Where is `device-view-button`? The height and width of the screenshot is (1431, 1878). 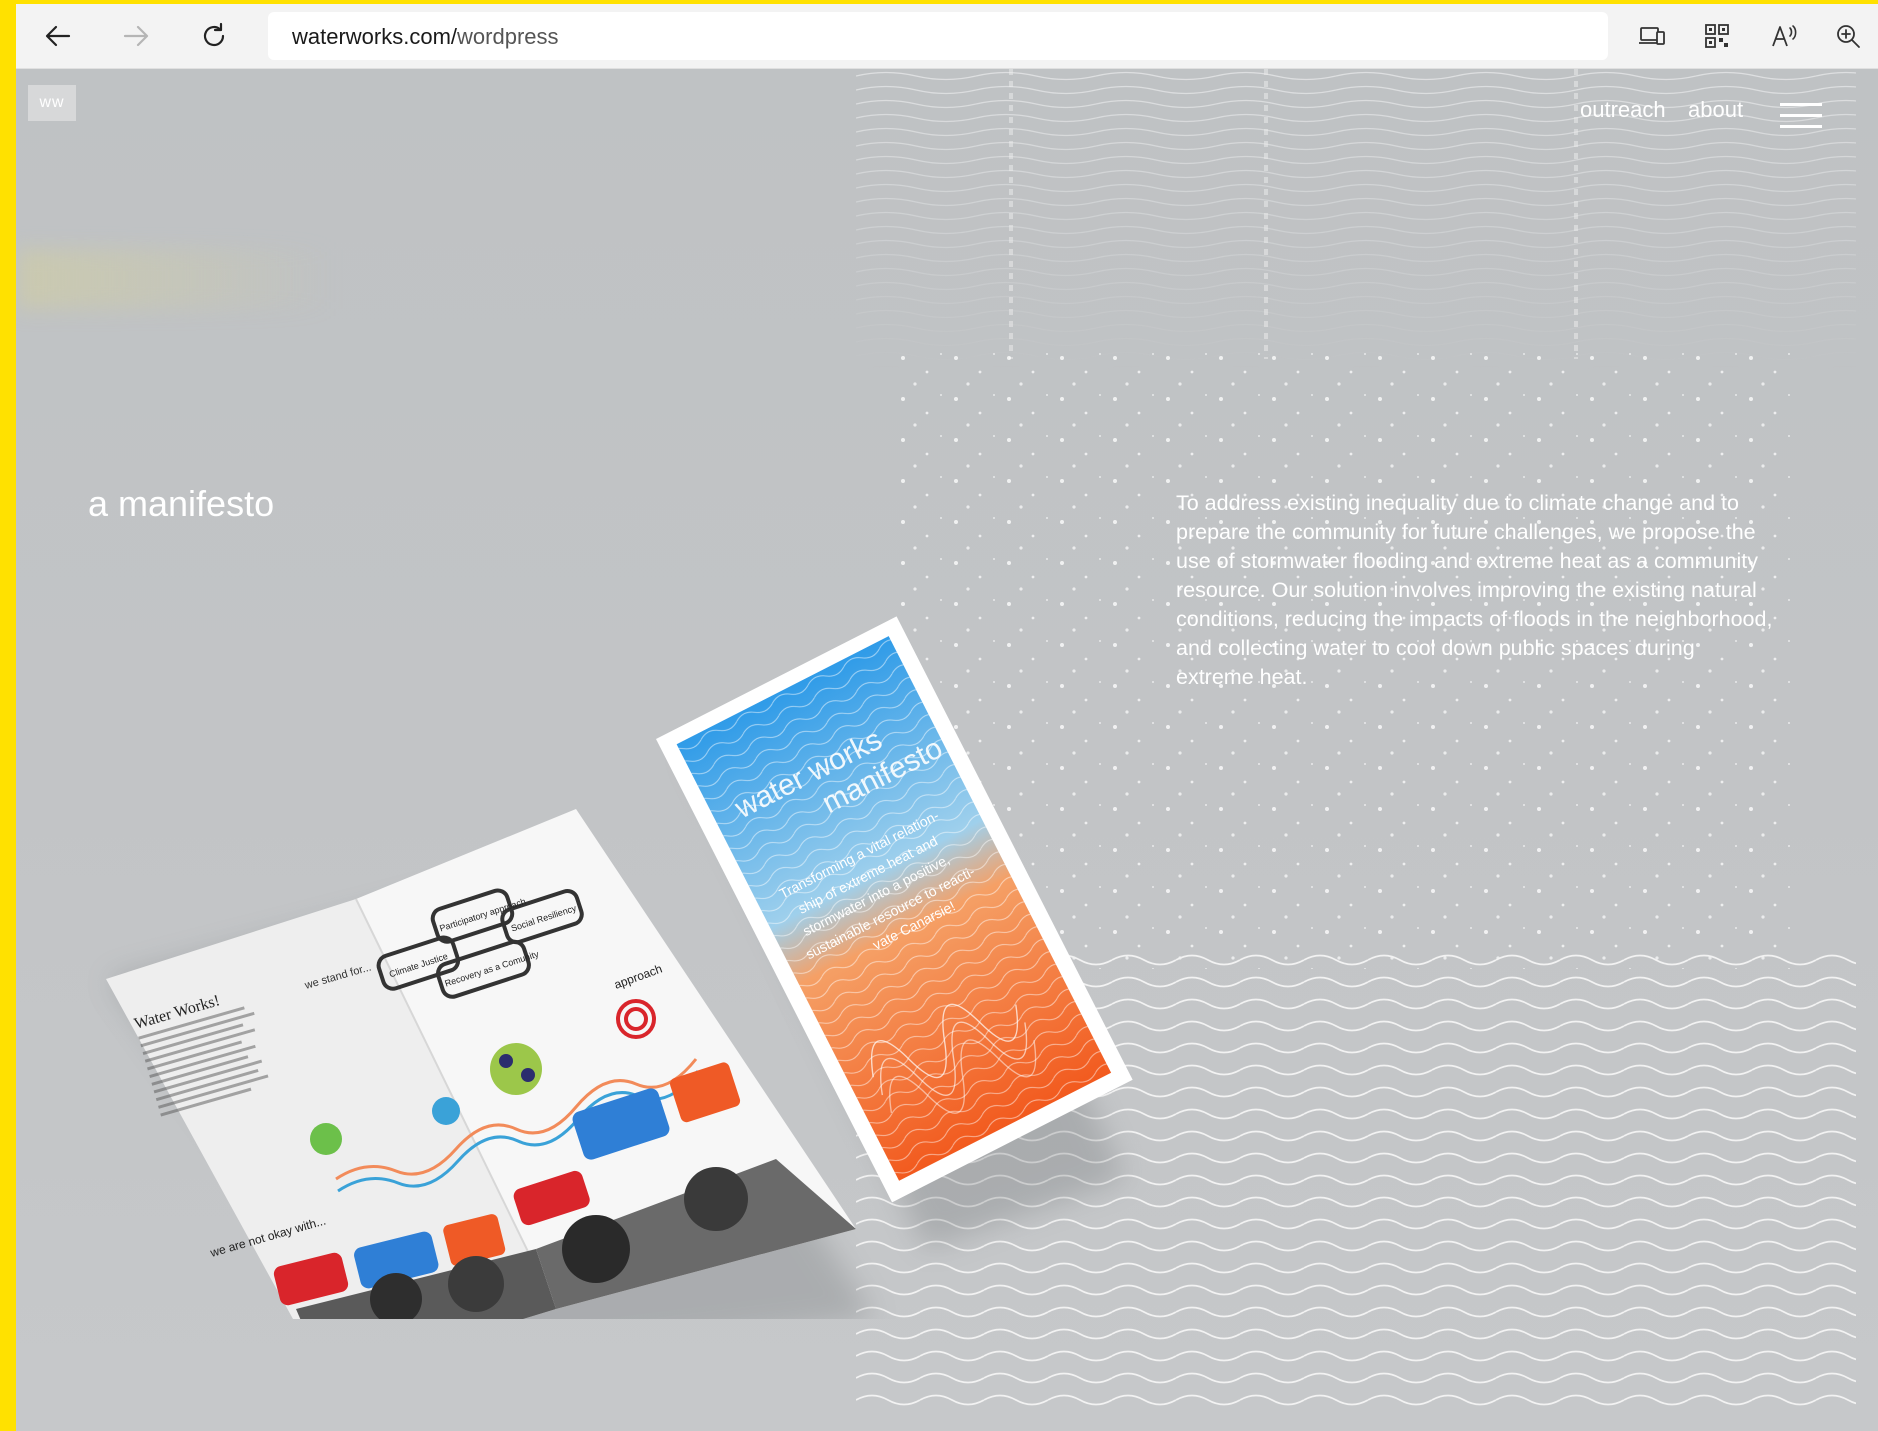 device-view-button is located at coordinates (1652, 36).